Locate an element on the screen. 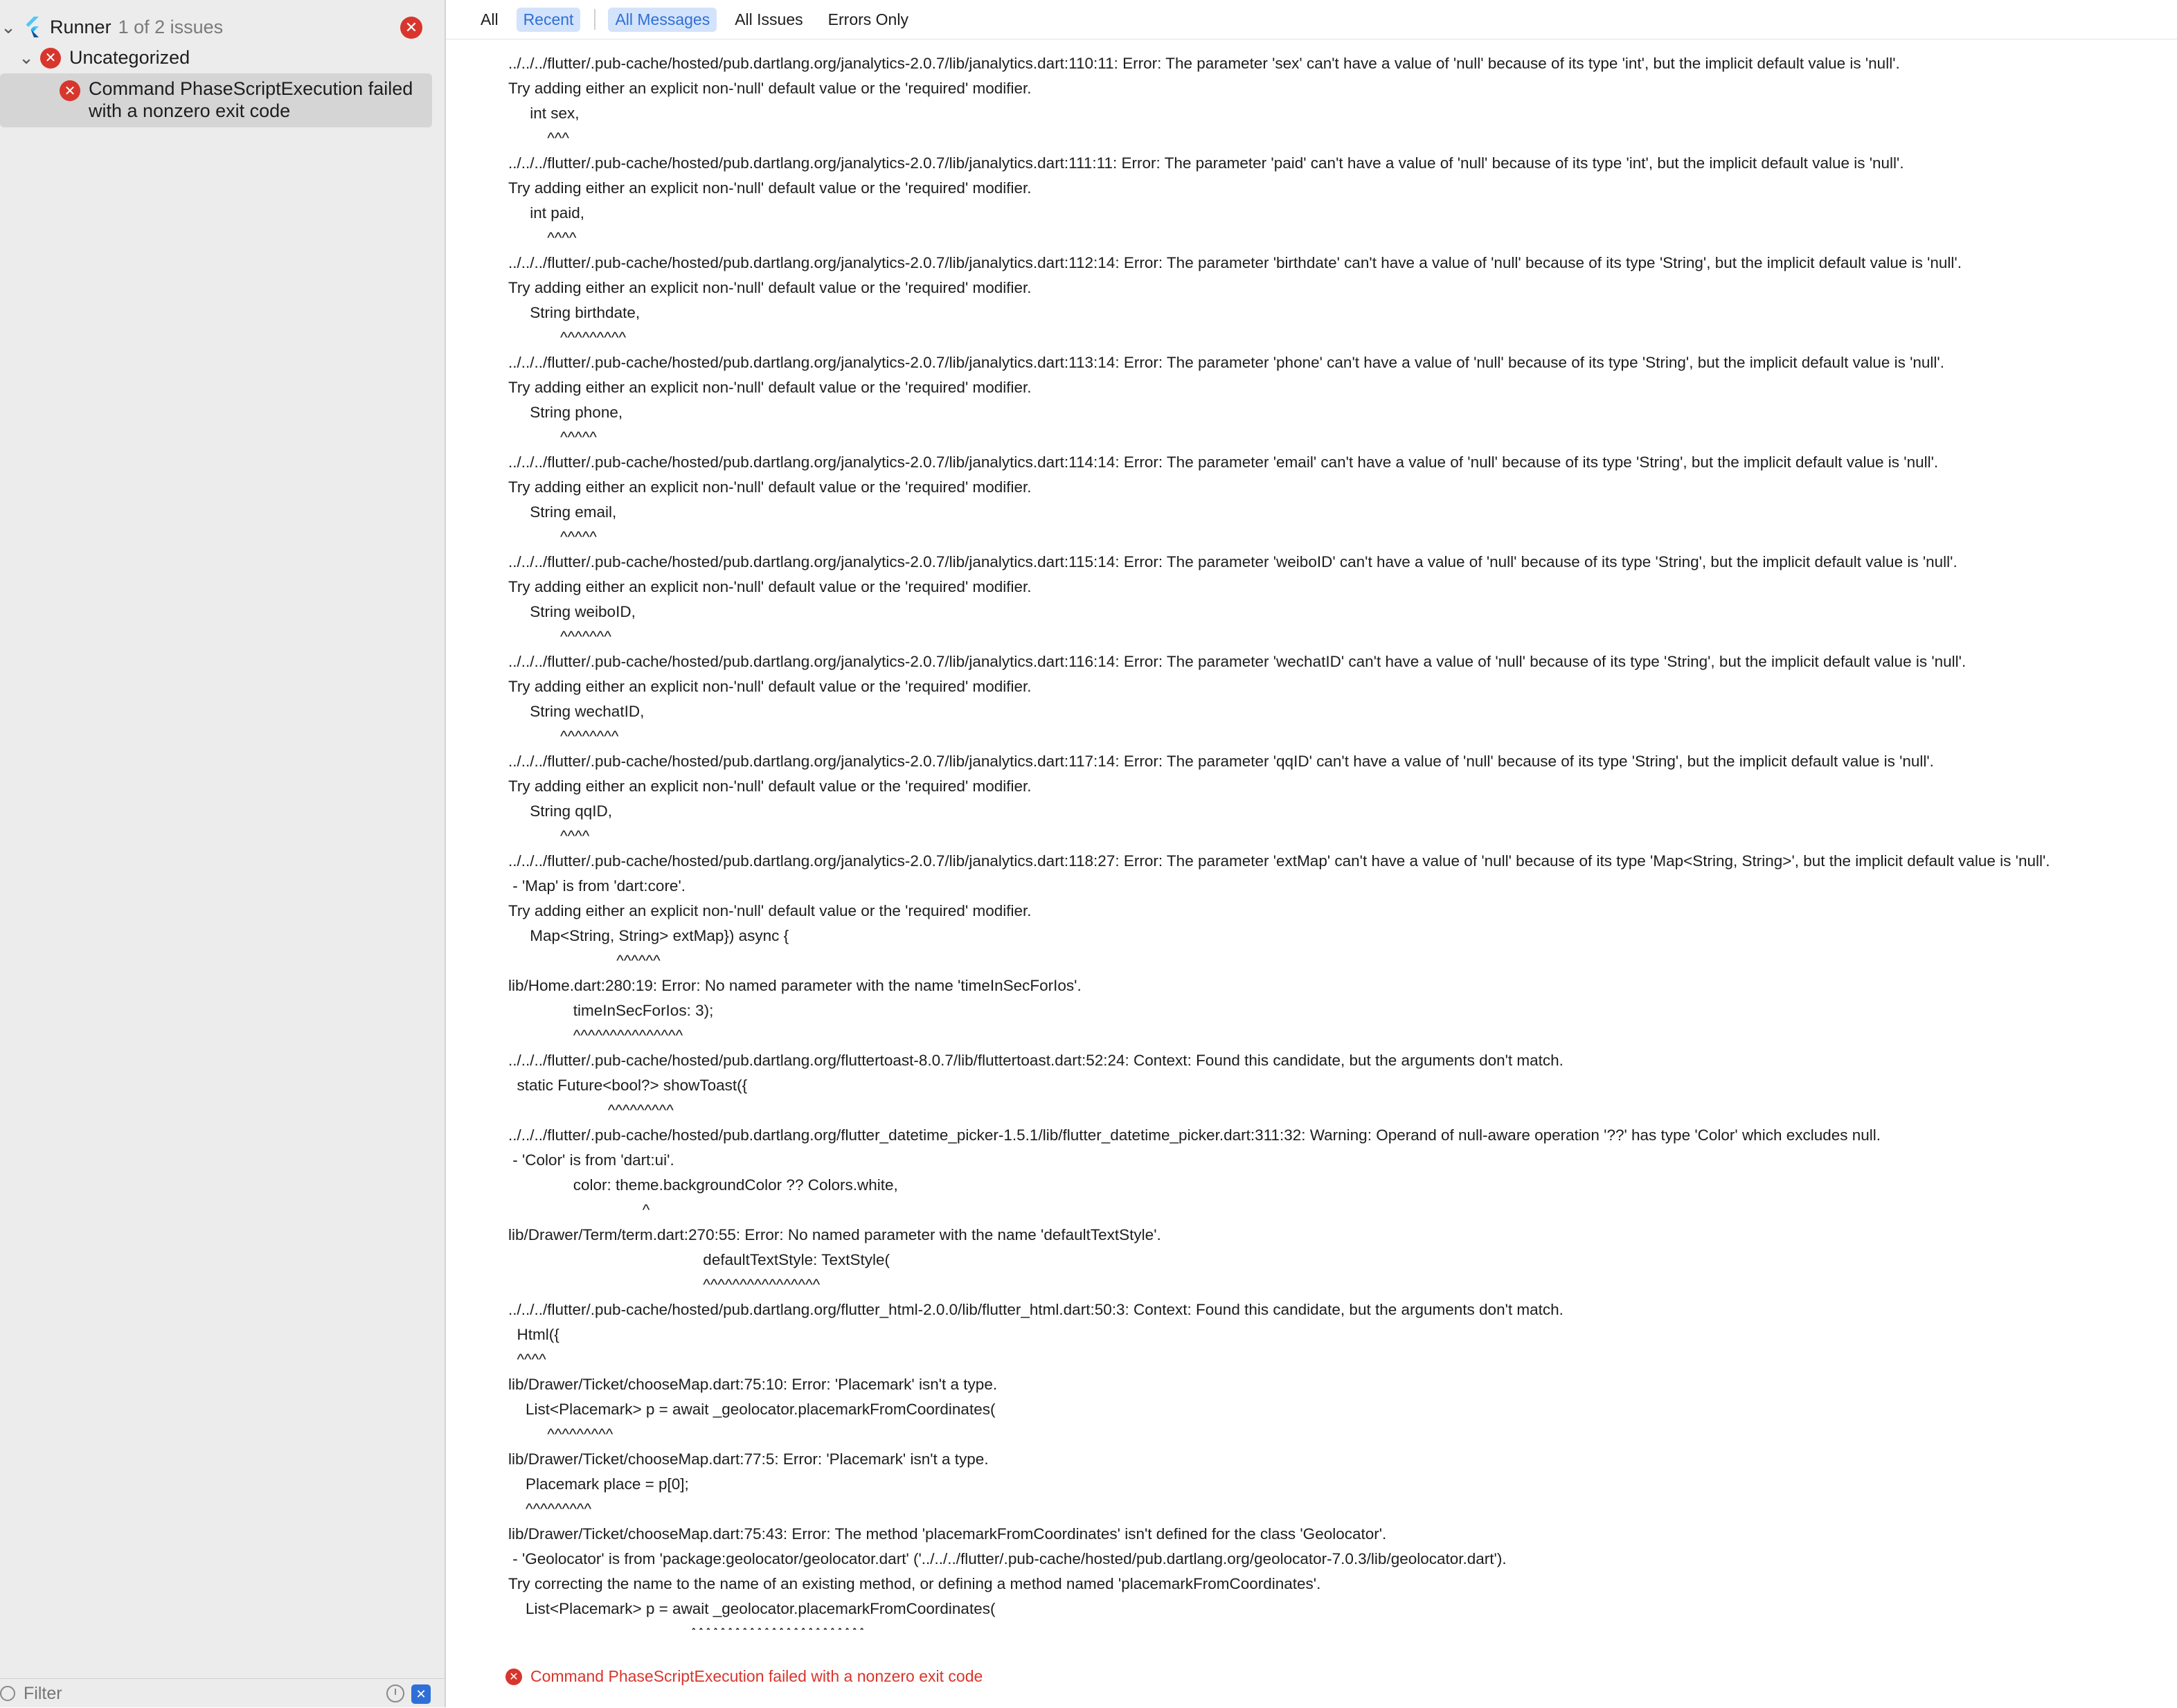 This screenshot has width=2177, height=1708. log-line: String phone, is located at coordinates (565, 412).